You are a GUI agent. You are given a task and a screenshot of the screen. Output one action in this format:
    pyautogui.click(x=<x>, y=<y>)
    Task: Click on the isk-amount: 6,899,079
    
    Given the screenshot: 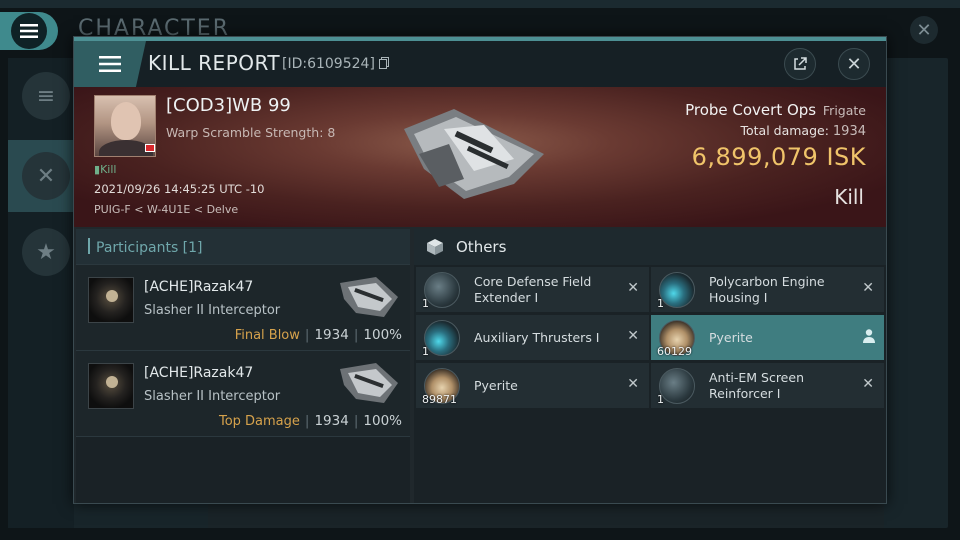 What is the action you would take?
    pyautogui.click(x=755, y=157)
    